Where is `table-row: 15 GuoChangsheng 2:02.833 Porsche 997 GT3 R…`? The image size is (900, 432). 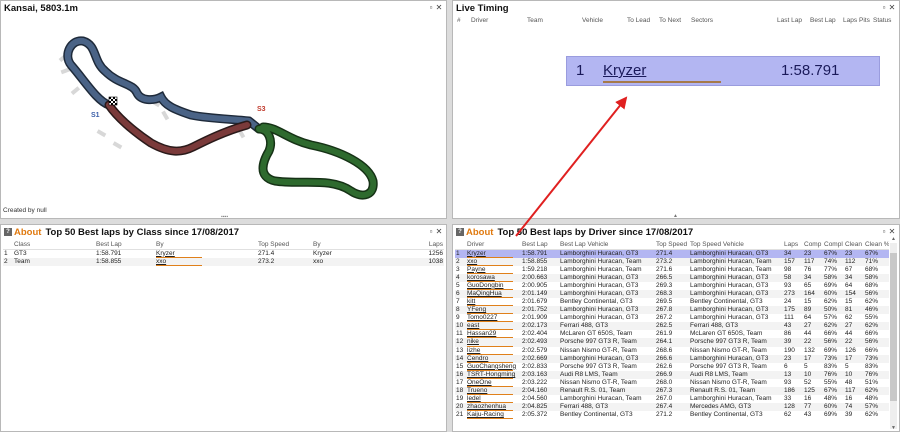 table-row: 15 GuoChangsheng 2:02.833 Porsche 997 GT3 R… is located at coordinates (672, 367).